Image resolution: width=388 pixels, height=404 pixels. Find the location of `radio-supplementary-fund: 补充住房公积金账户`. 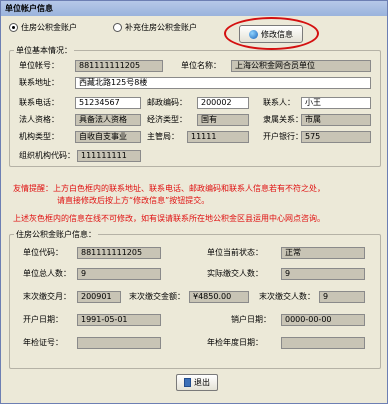

radio-supplementary-fund: 补充住房公积金账户 is located at coordinates (155, 27).